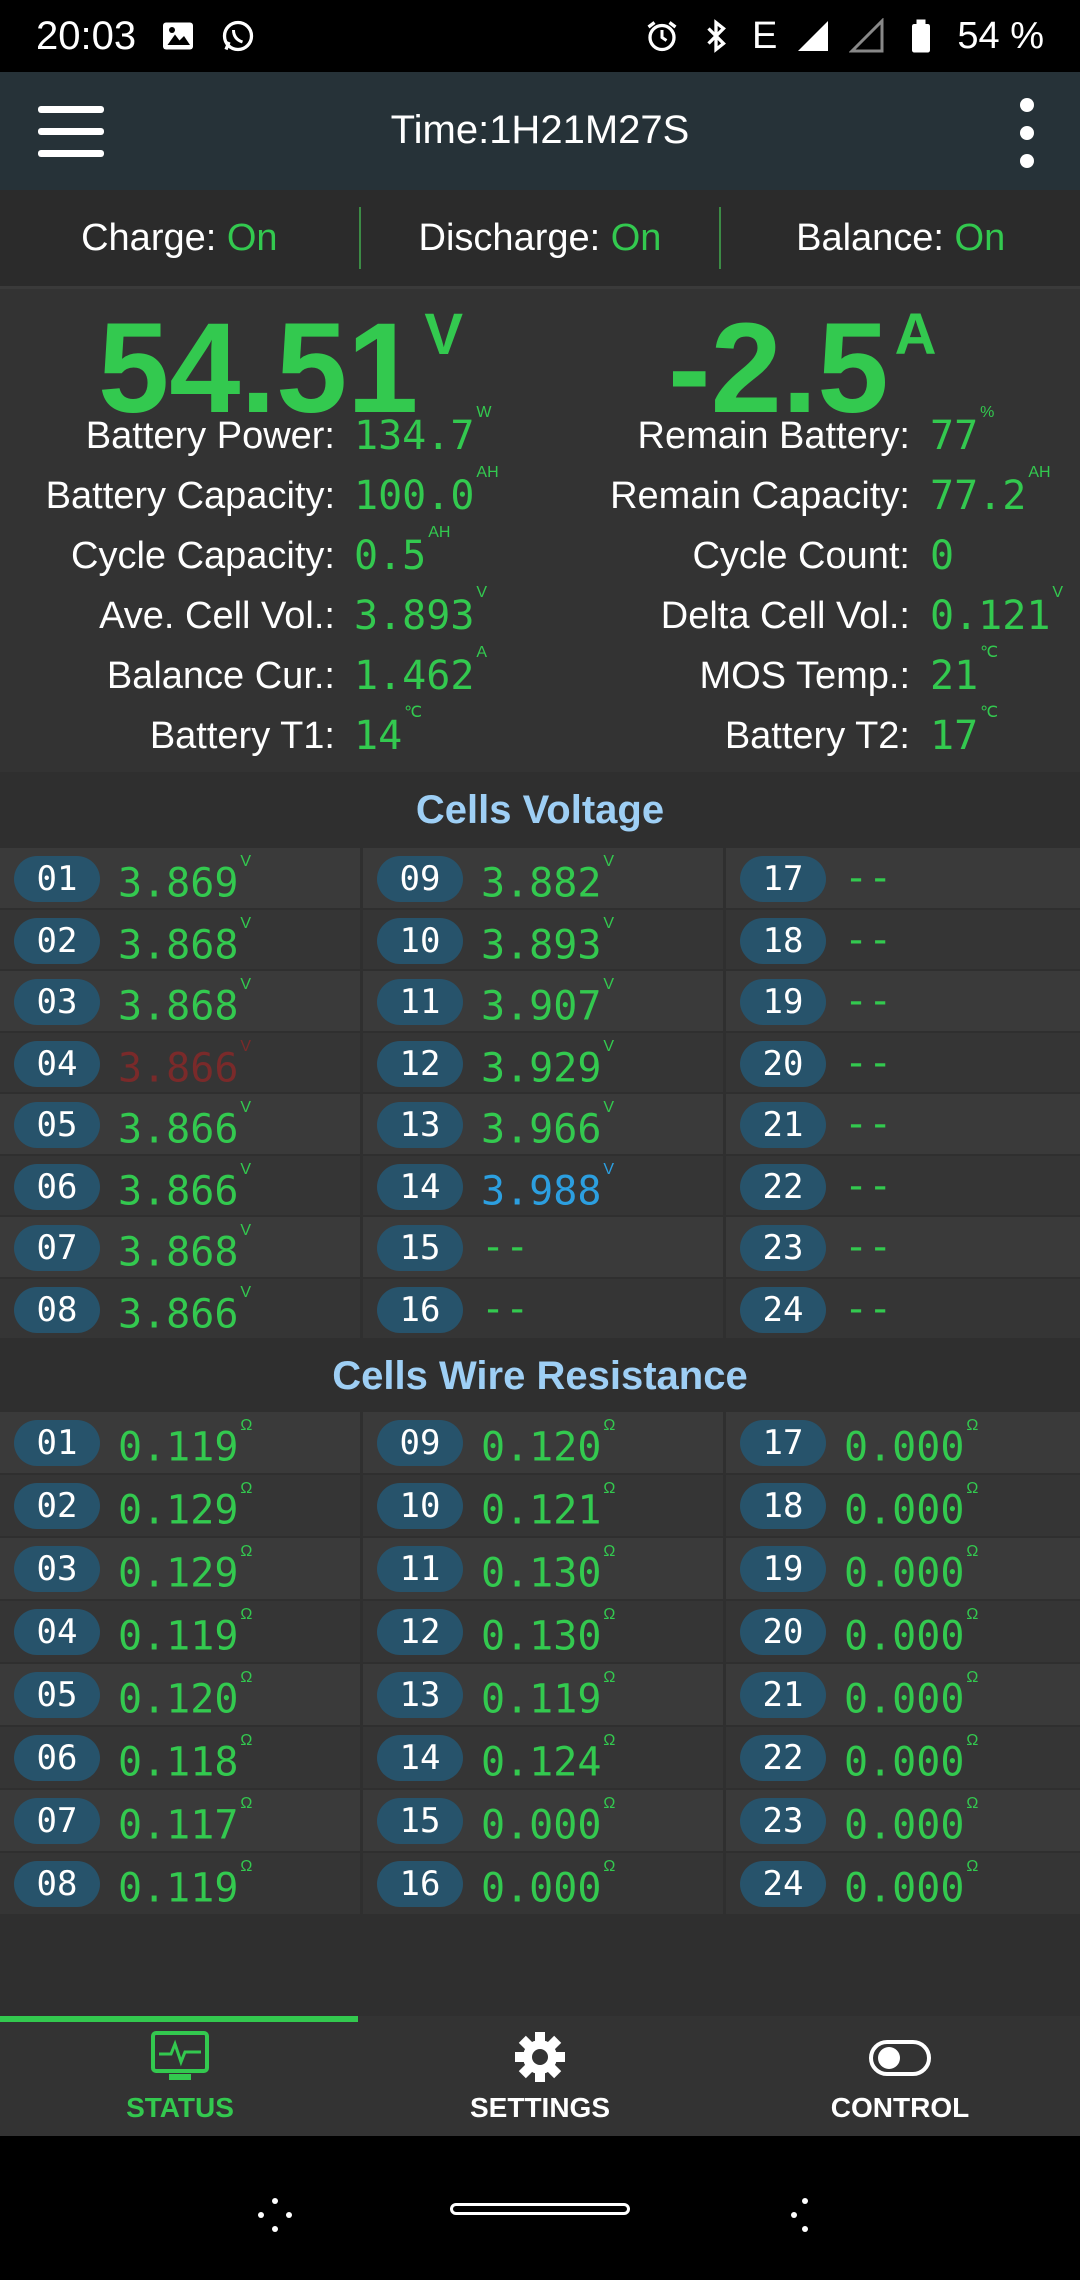 The image size is (1080, 2280). I want to click on cell-number-badge: 08, so click(57, 1884).